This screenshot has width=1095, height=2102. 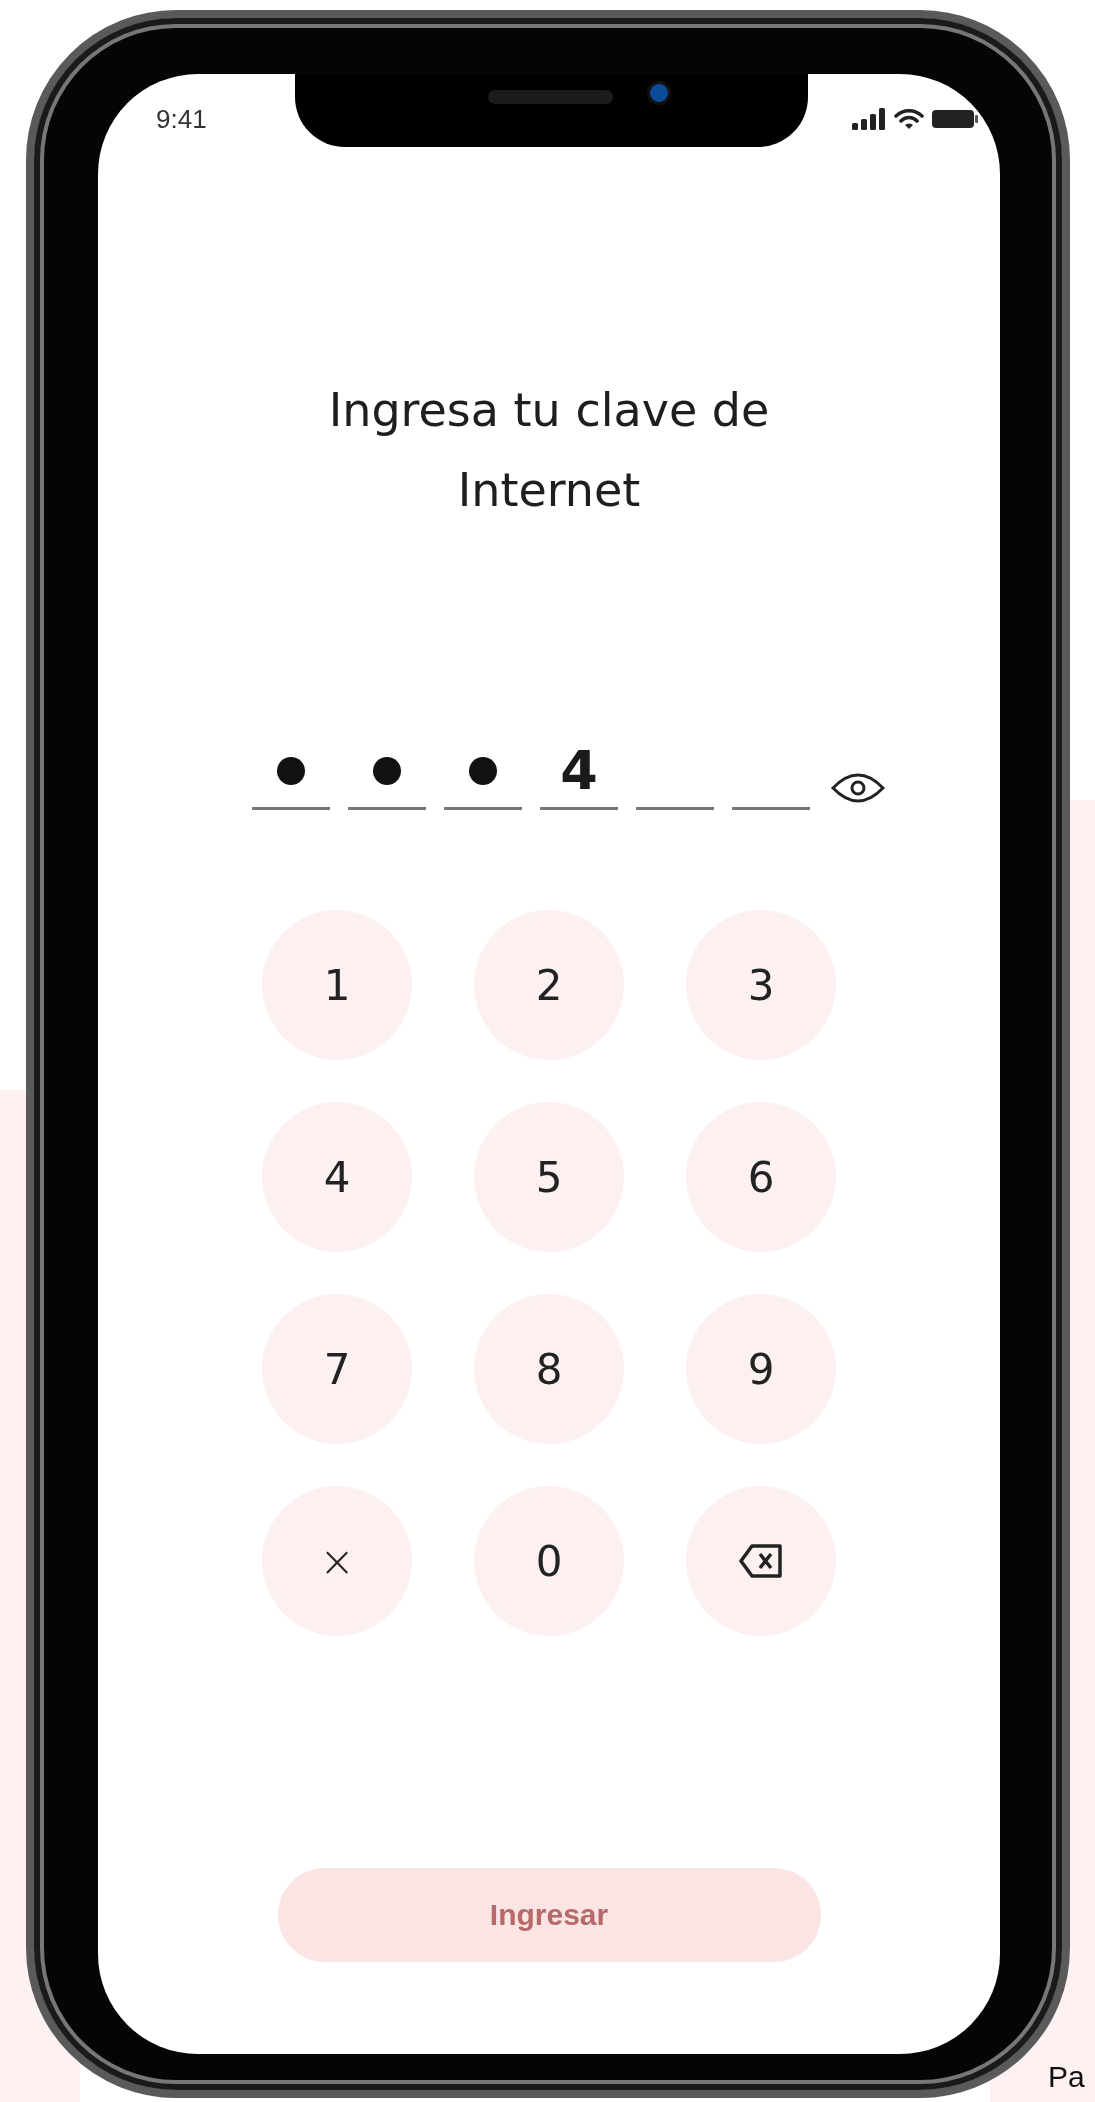 What do you see at coordinates (549, 985) in the screenshot?
I see `digit-key: 2` at bounding box center [549, 985].